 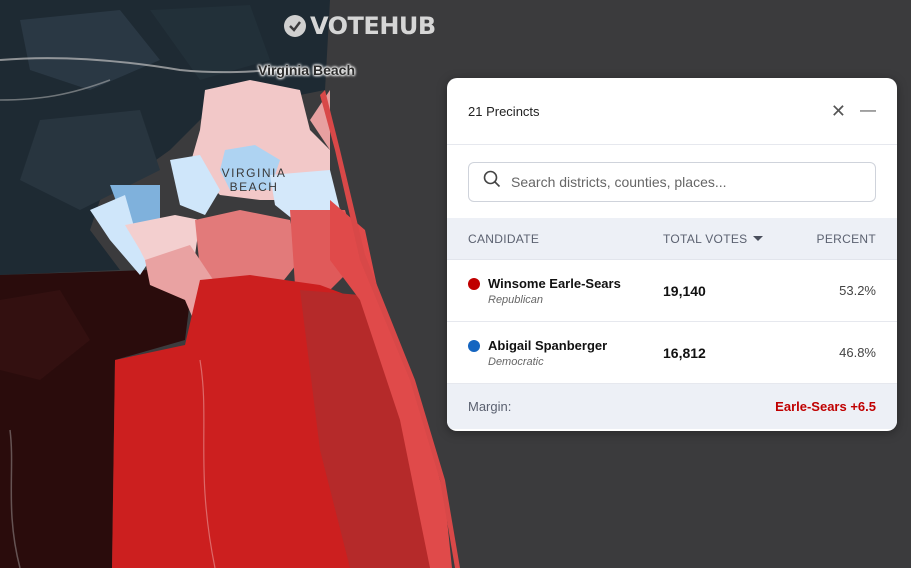 I want to click on search-input, so click(x=686, y=181).